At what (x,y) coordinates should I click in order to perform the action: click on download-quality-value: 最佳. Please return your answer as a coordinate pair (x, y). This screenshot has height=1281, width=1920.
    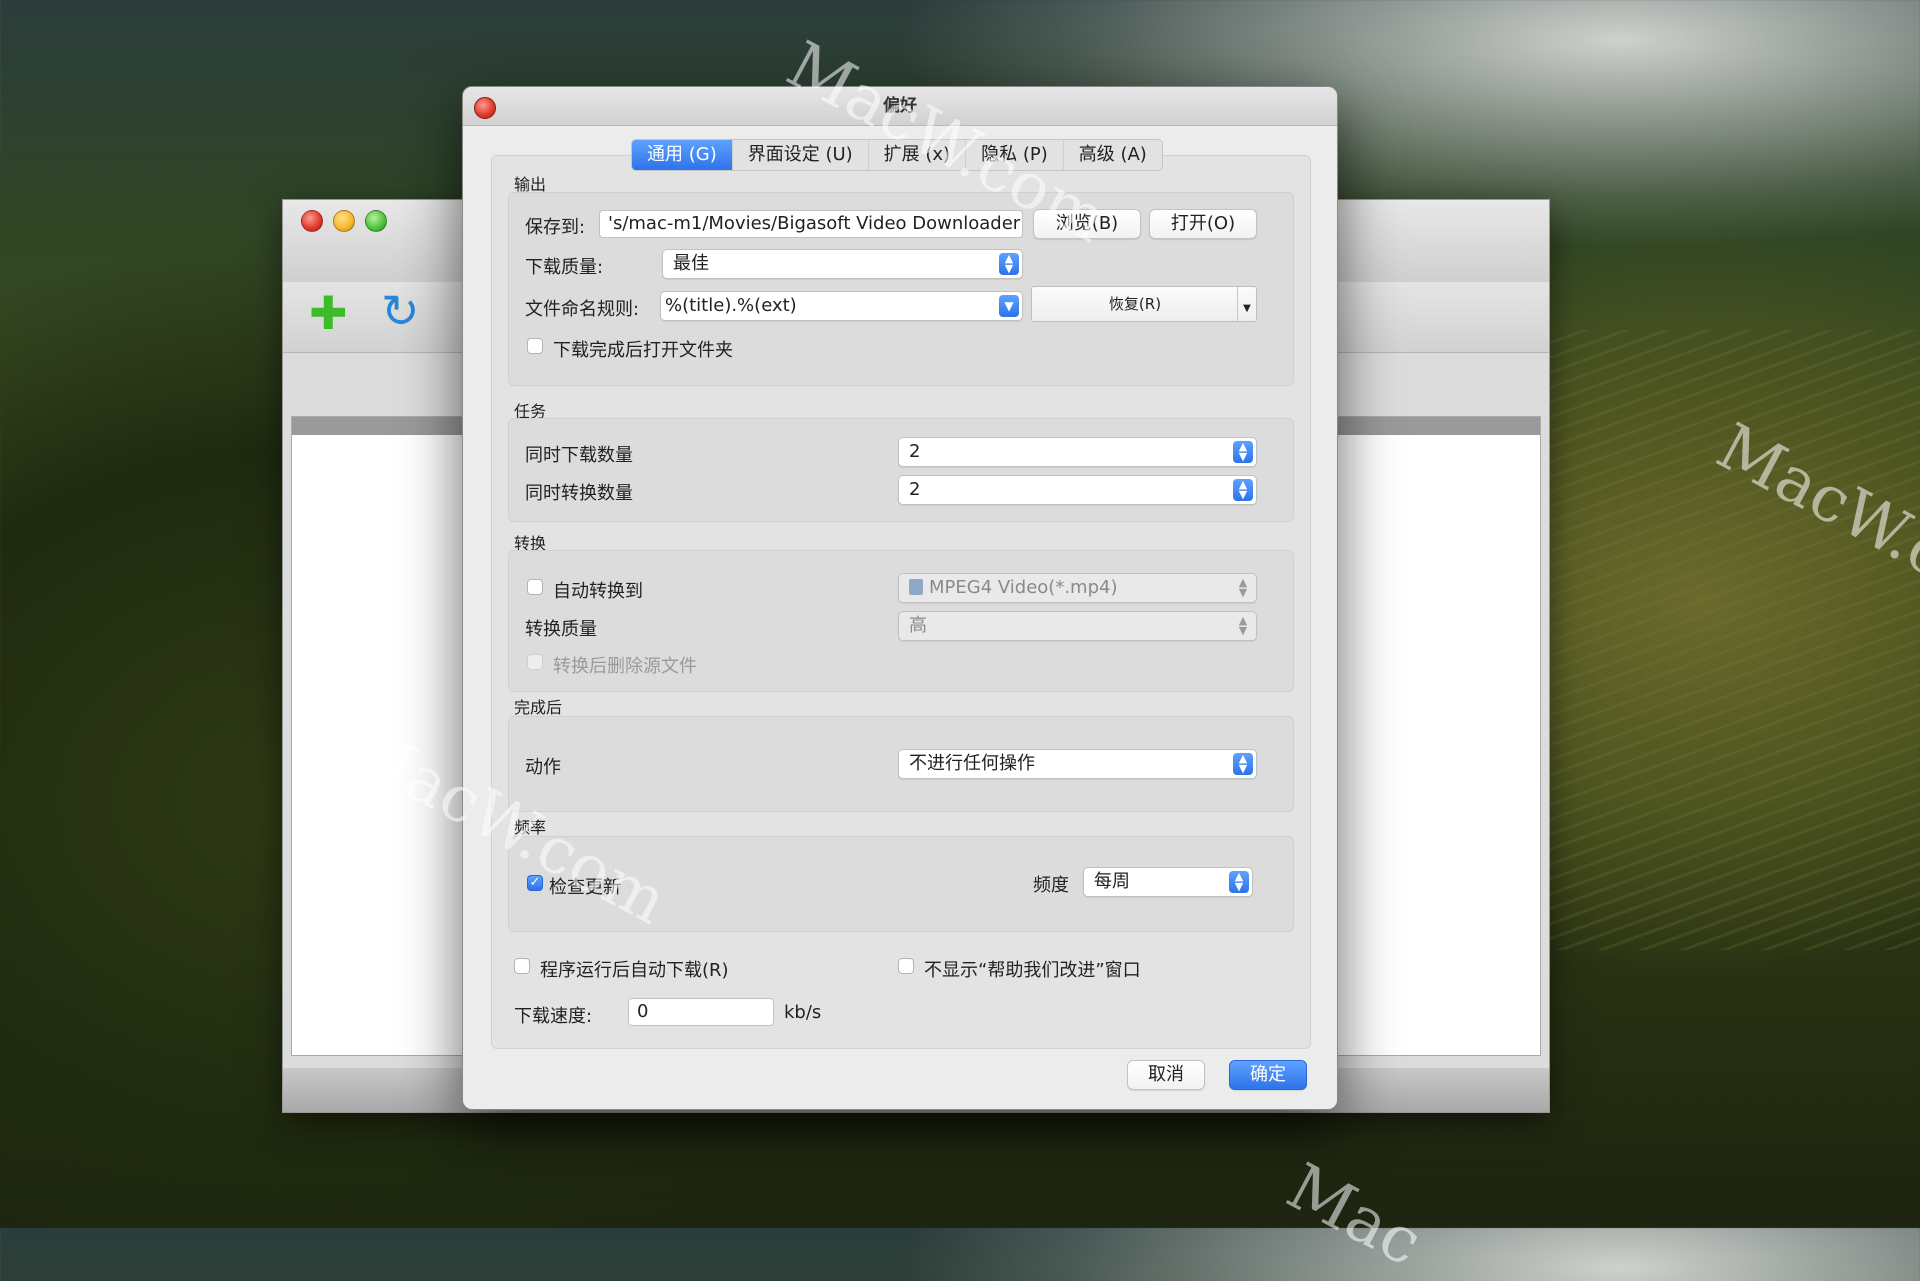
    Looking at the image, I should click on (691, 263).